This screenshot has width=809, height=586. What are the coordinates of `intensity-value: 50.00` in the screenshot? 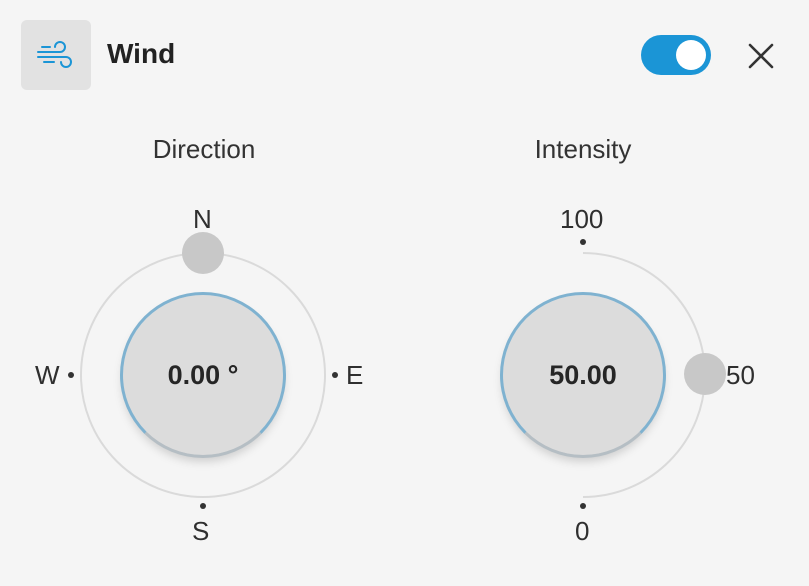 It's located at (583, 374).